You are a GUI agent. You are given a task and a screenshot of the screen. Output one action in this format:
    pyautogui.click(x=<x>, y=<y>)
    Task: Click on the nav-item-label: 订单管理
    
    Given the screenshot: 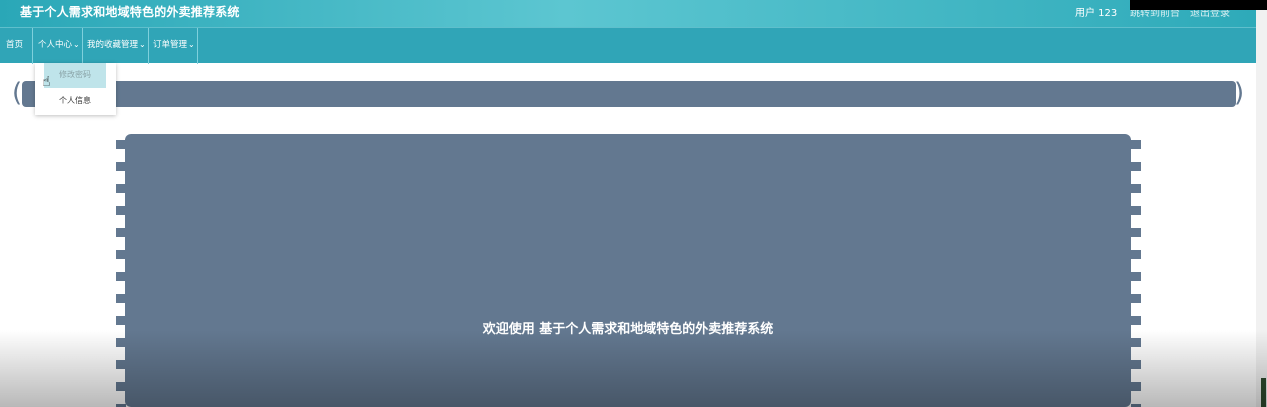 What is the action you would take?
    pyautogui.click(x=170, y=45)
    